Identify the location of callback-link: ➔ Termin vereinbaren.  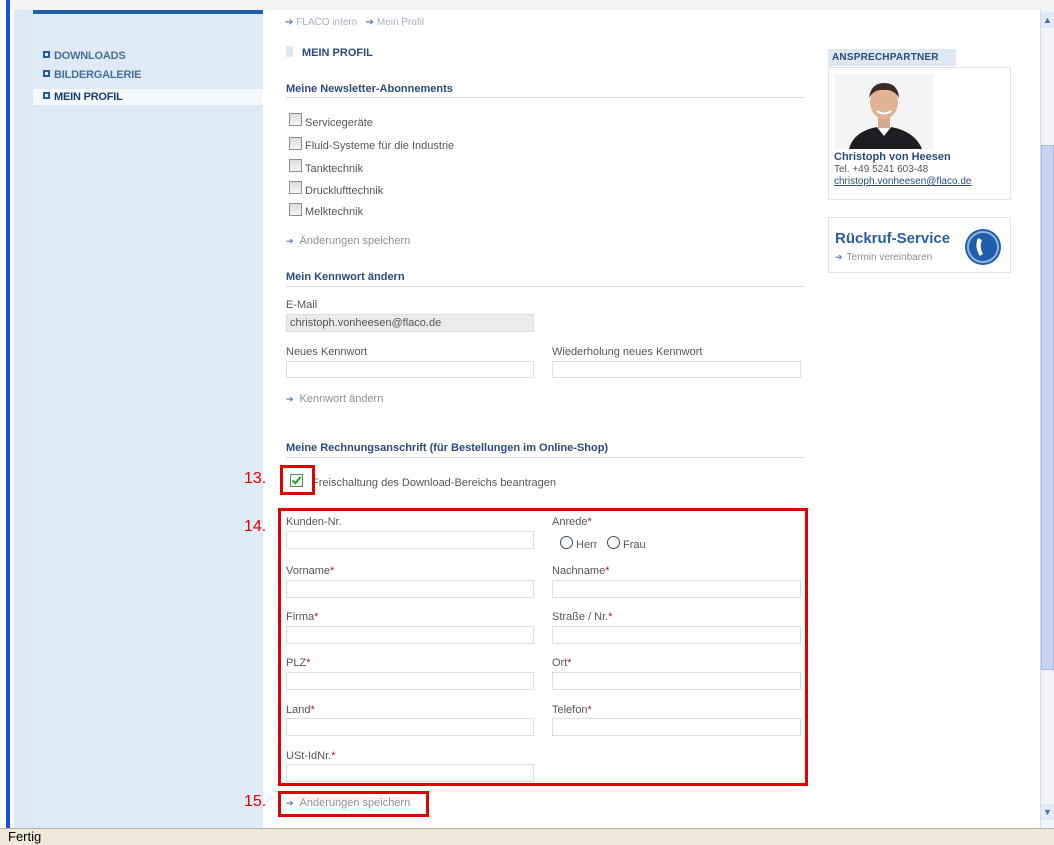
(883, 257).